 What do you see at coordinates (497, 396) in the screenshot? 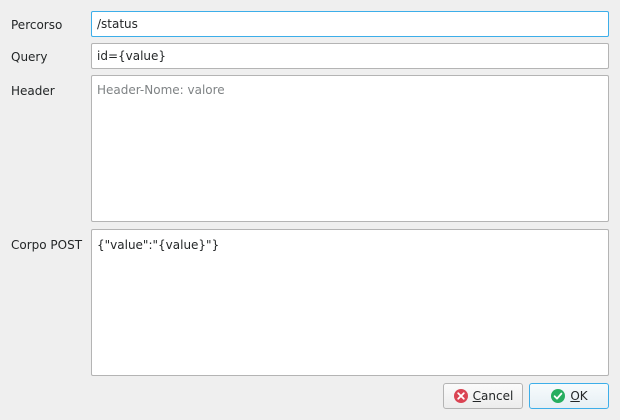
I see `cancel-label-rest: ancel` at bounding box center [497, 396].